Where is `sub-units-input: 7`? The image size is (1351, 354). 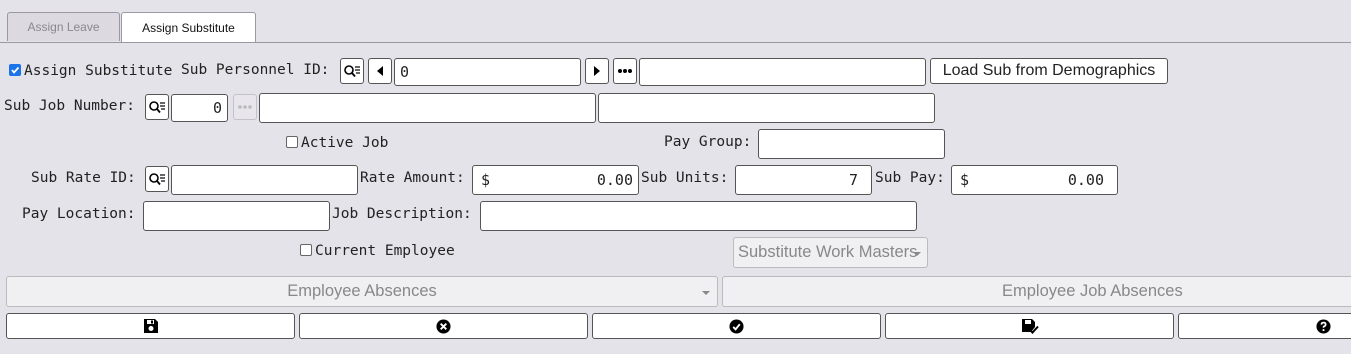
sub-units-input: 7 is located at coordinates (803, 180).